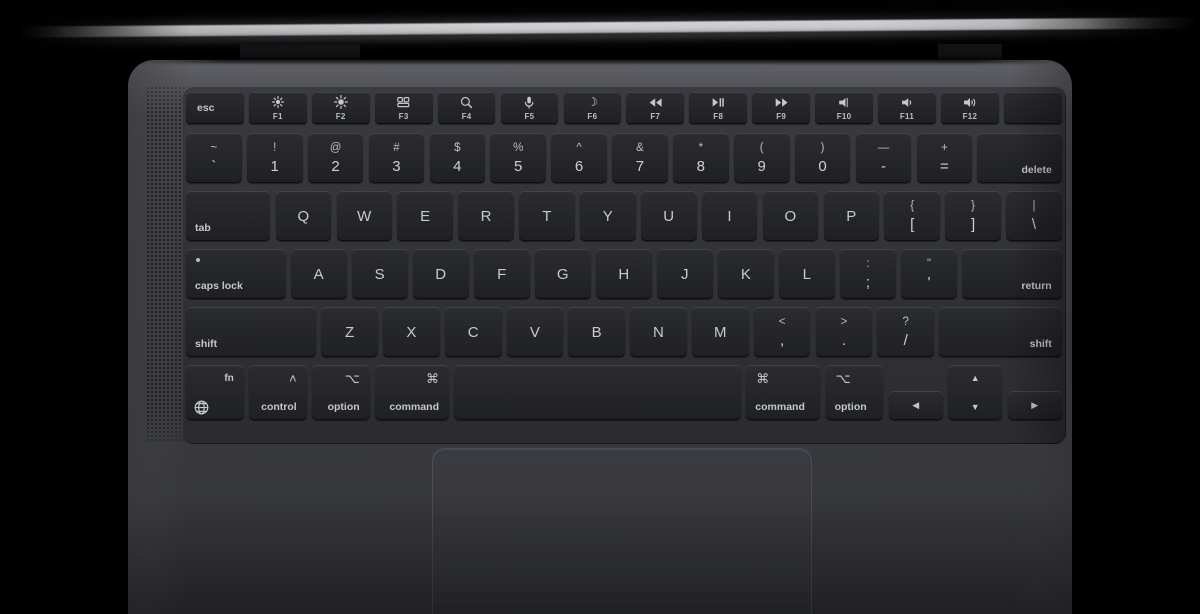 Image resolution: width=1200 pixels, height=614 pixels. Describe the element at coordinates (844, 108) in the screenshot. I see `key-f10: F10` at that location.